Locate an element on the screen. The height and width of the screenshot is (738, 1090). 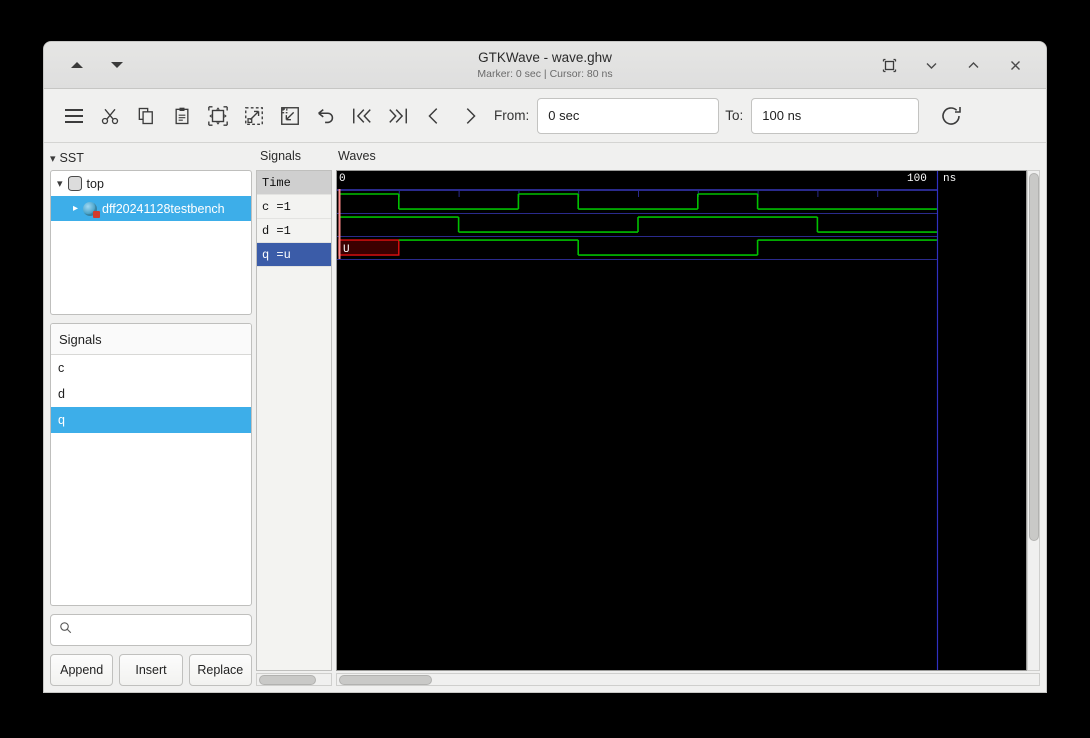
from-label: From: is located at coordinates (512, 115).